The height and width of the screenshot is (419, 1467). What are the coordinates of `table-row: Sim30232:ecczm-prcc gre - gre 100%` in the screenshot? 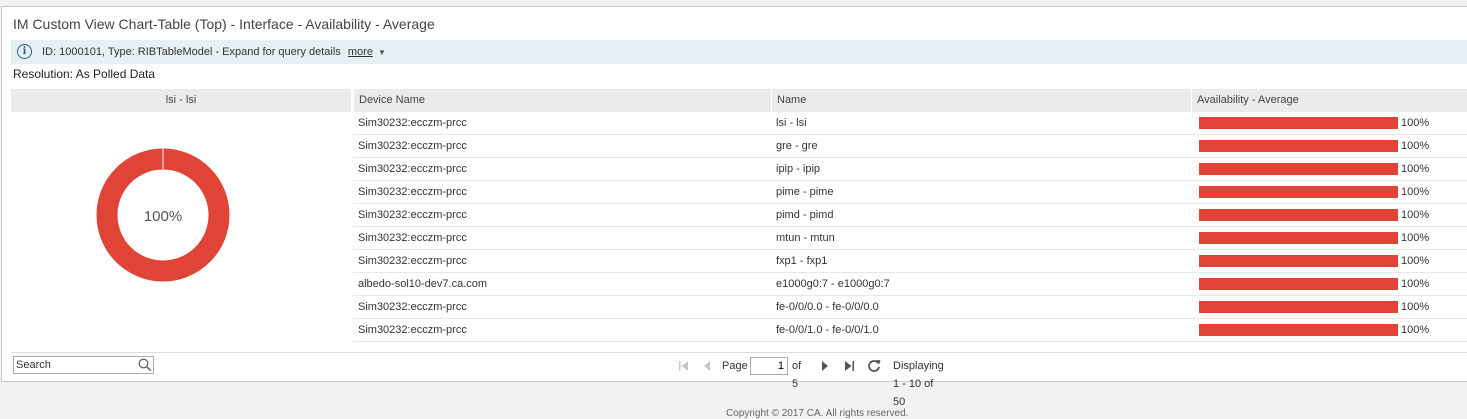 It's located at (910, 146).